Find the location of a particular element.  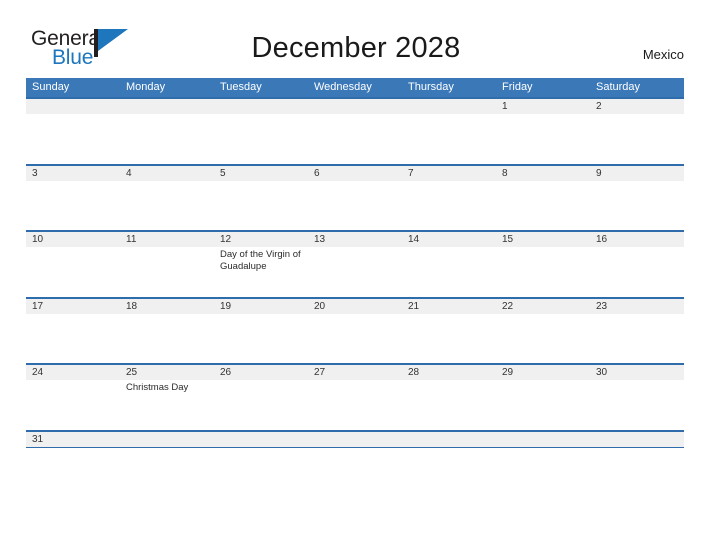

week-days: 31 is located at coordinates (355, 439).